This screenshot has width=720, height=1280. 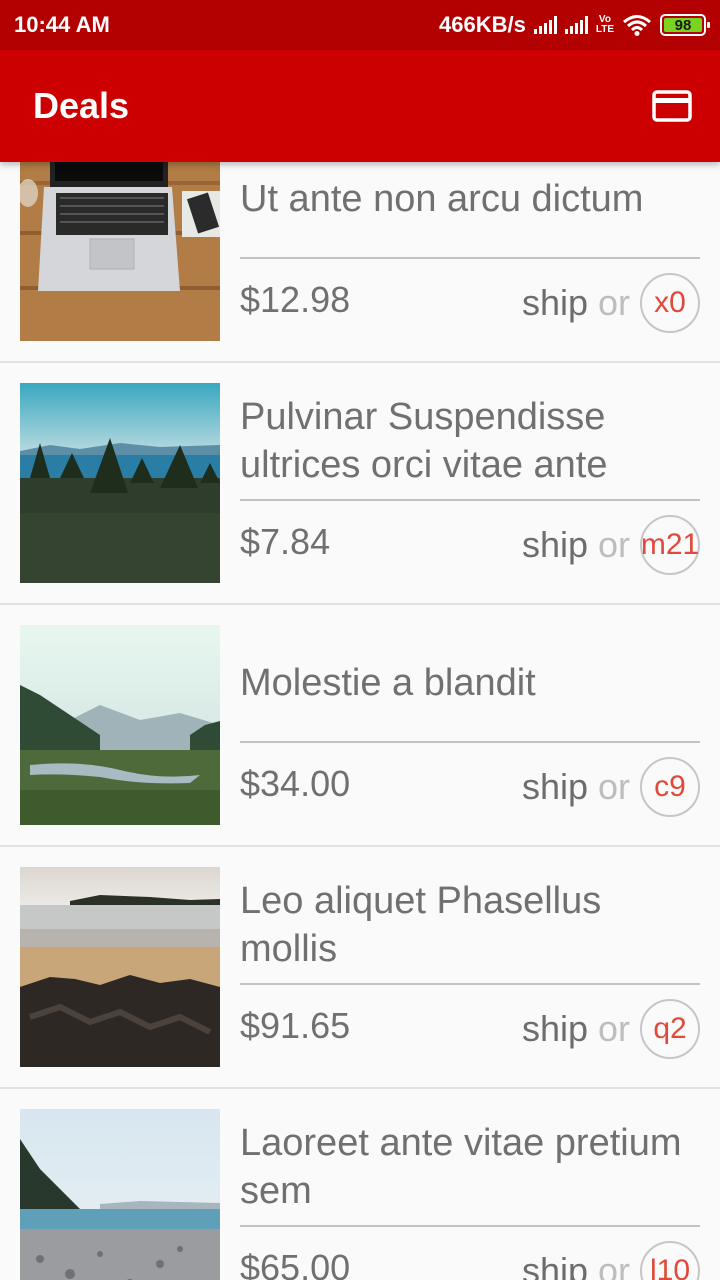 I want to click on deal-code: q2, so click(x=670, y=1028).